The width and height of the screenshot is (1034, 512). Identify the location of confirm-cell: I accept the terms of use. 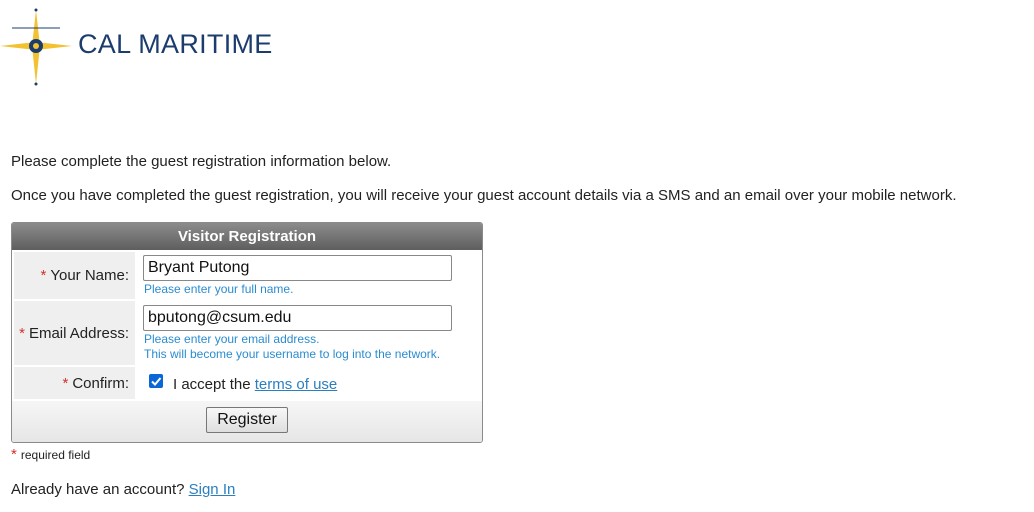
(308, 383).